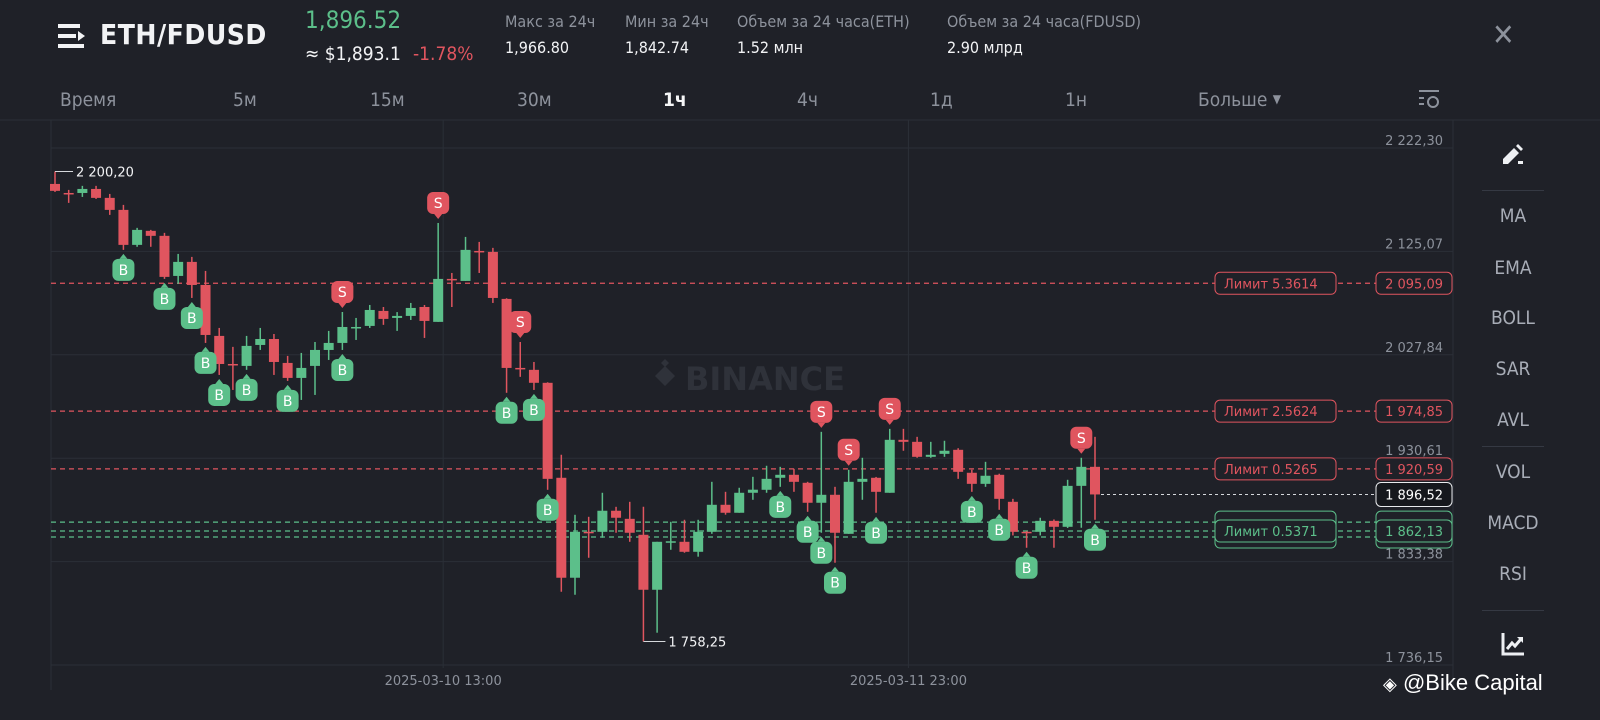 Image resolution: width=1600 pixels, height=720 pixels. What do you see at coordinates (88, 100) in the screenshot?
I see `tab-time: Время` at bounding box center [88, 100].